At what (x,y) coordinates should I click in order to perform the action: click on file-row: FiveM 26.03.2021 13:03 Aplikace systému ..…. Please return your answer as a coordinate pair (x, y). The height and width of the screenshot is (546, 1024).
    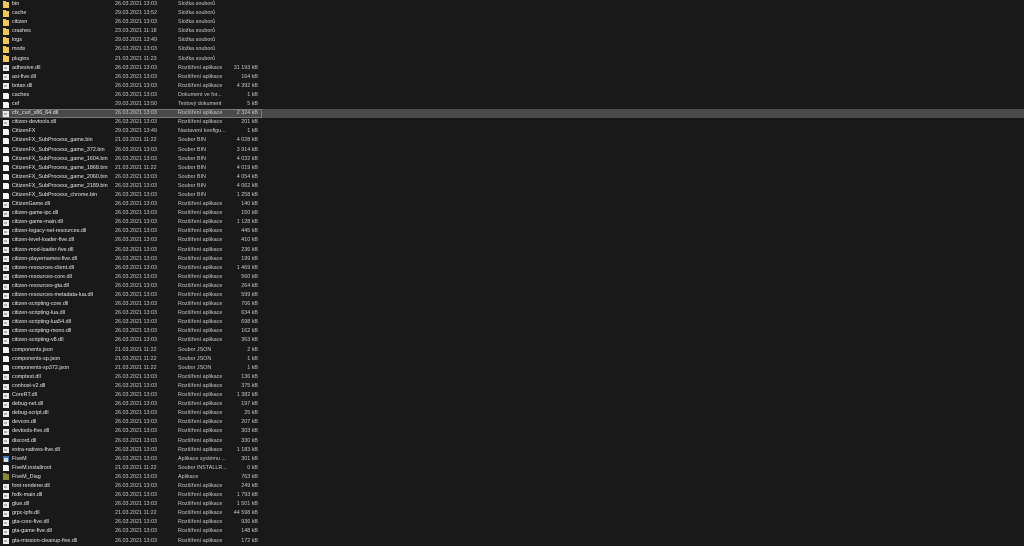
    Looking at the image, I should click on (512, 459).